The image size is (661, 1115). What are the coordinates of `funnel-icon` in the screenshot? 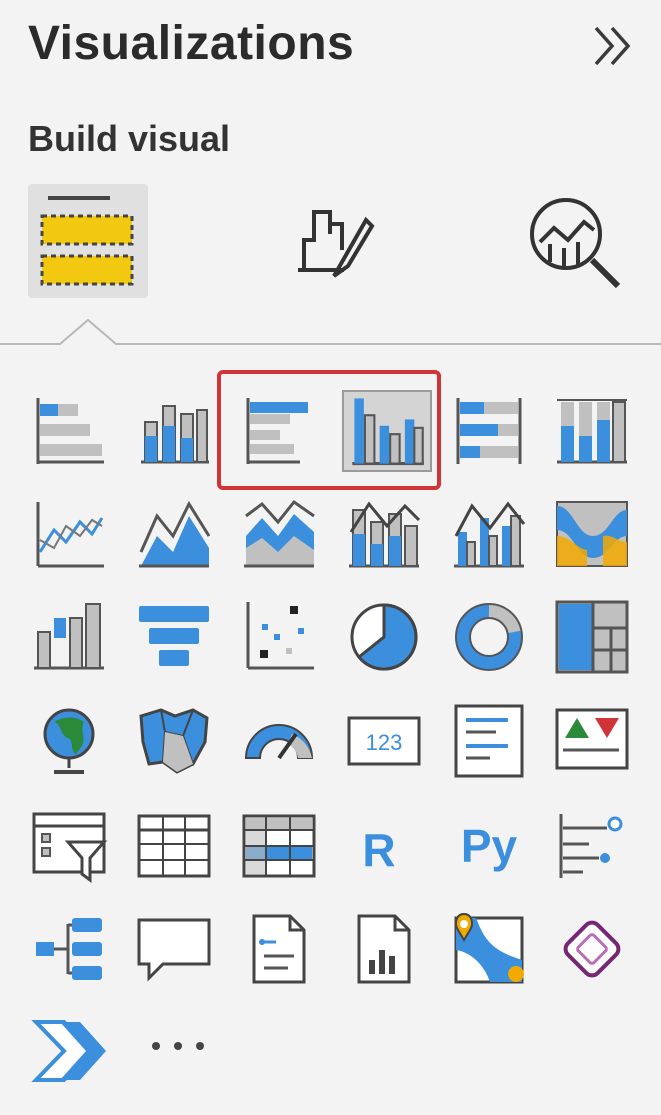 It's located at (174, 636).